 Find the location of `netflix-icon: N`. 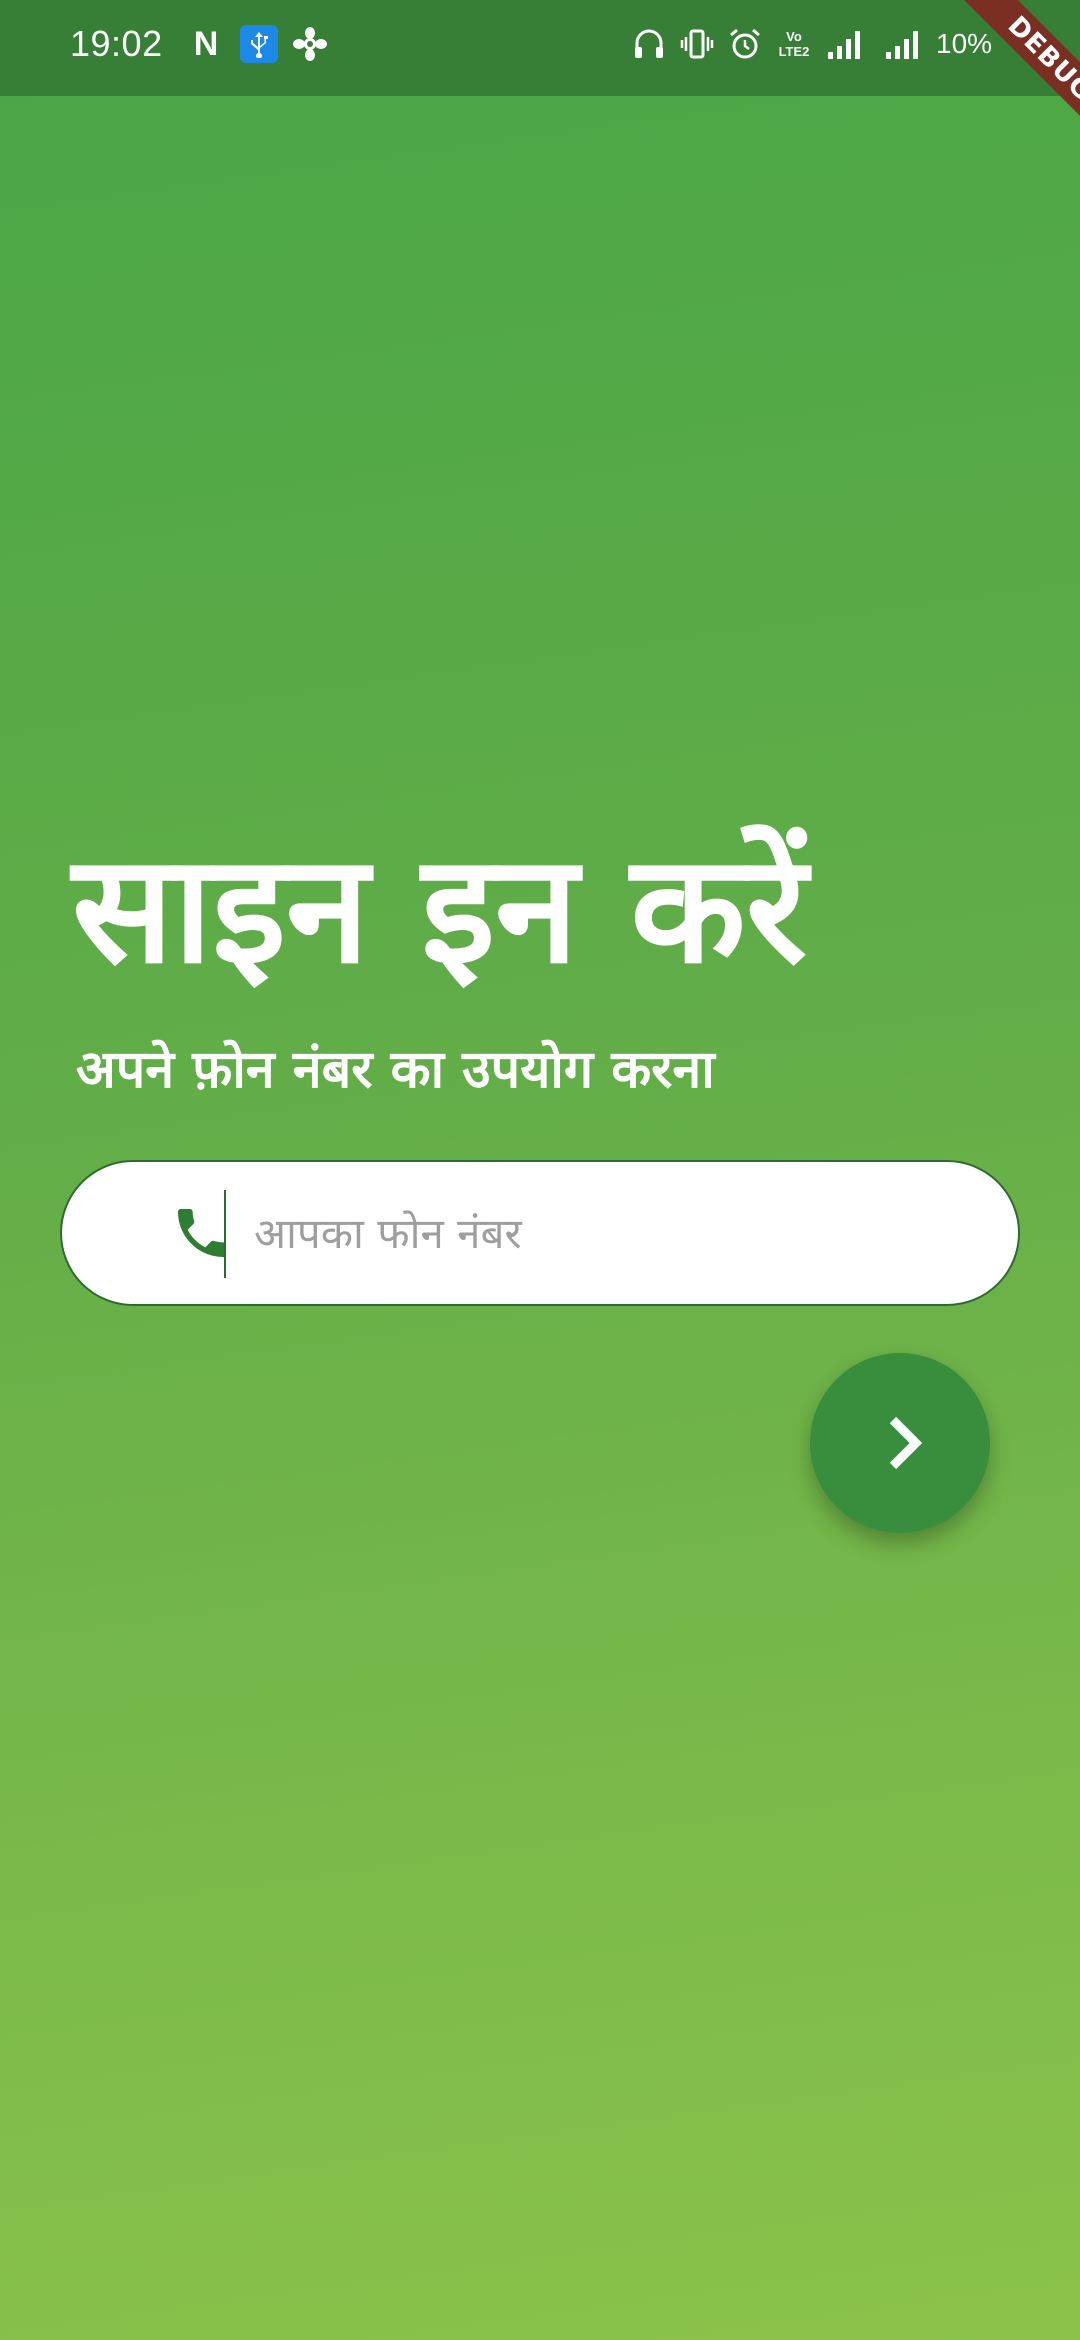

netflix-icon: N is located at coordinates (206, 44).